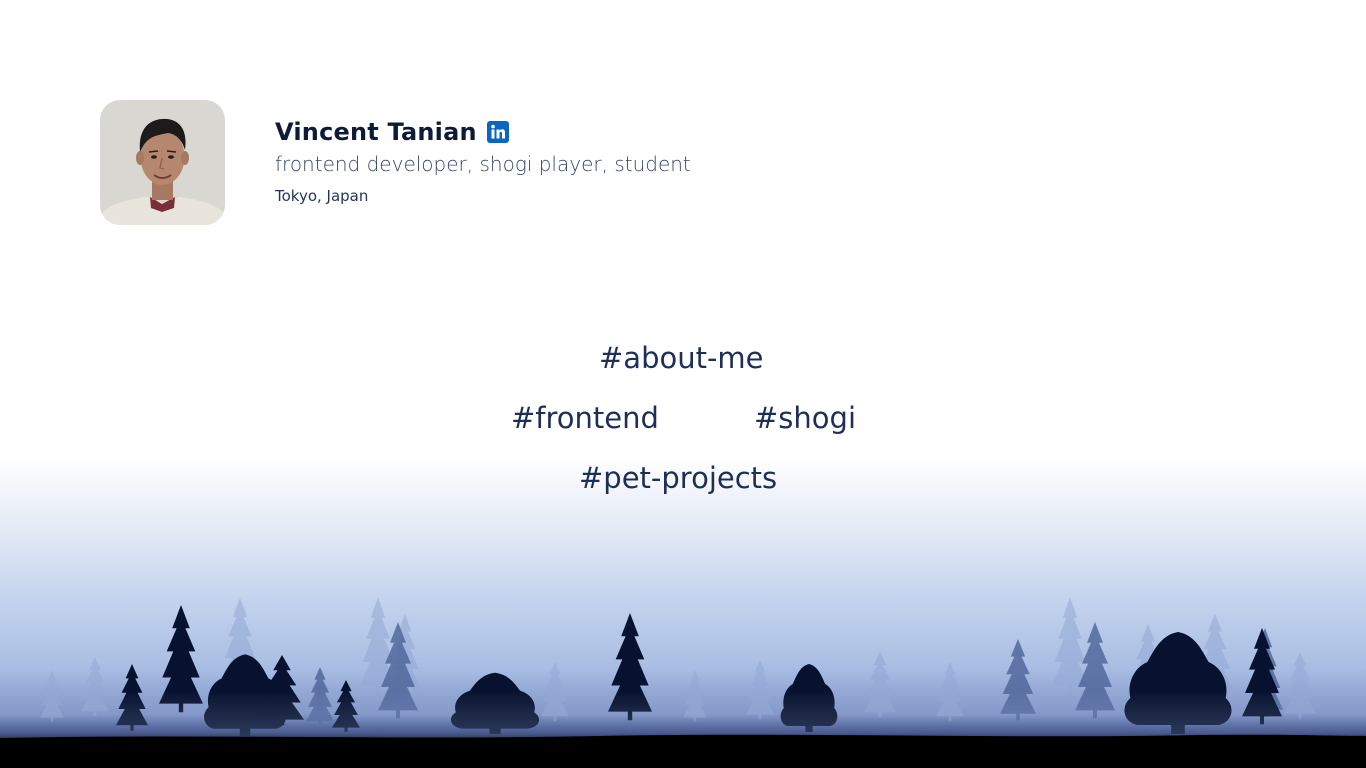 This screenshot has width=1366, height=768. I want to click on tag-frontend: #frontend, so click(585, 418).